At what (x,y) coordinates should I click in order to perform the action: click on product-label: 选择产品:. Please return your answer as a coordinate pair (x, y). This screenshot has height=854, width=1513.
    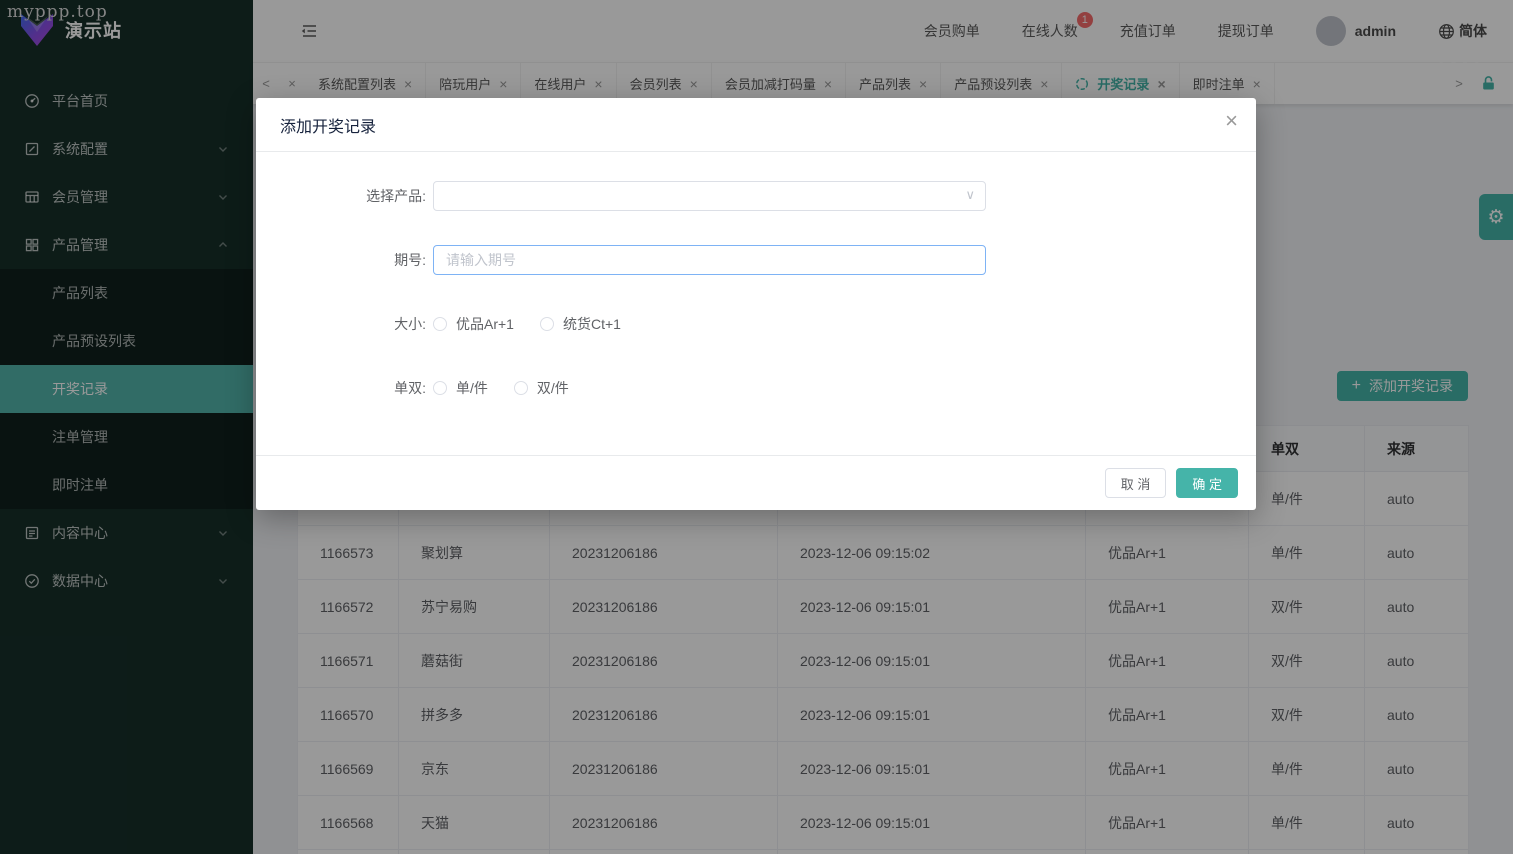
    Looking at the image, I should click on (396, 196).